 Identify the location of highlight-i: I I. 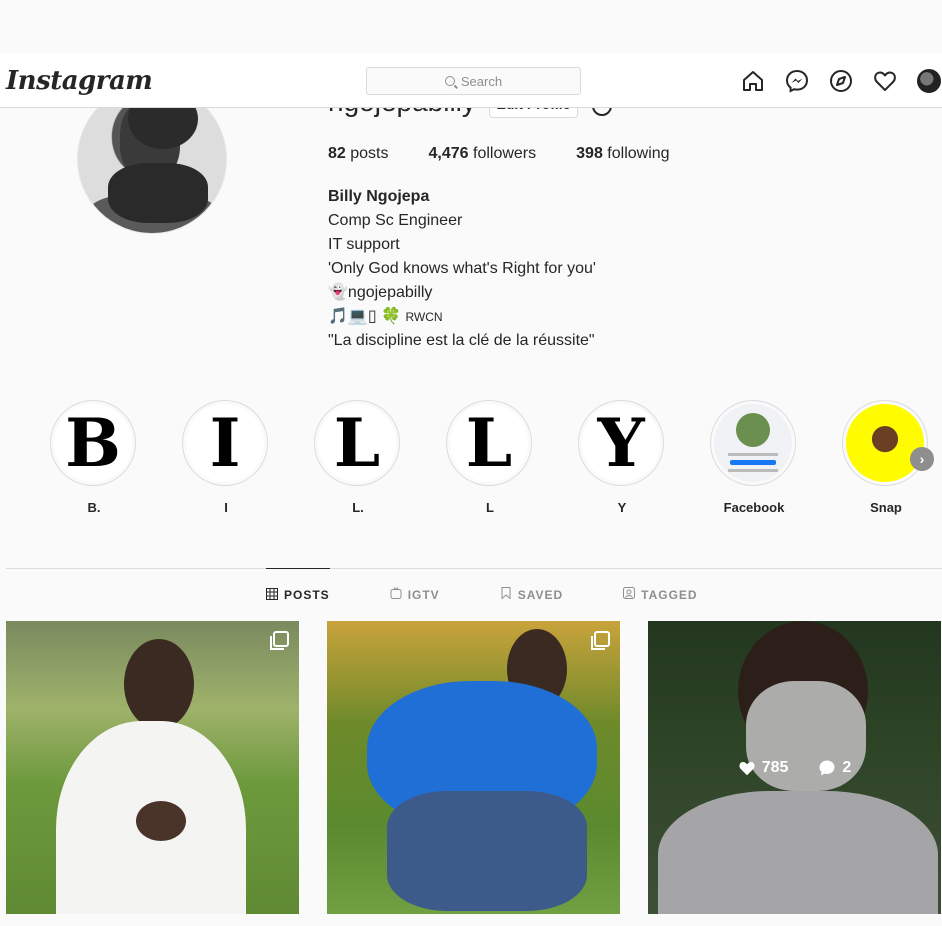
(226, 457).